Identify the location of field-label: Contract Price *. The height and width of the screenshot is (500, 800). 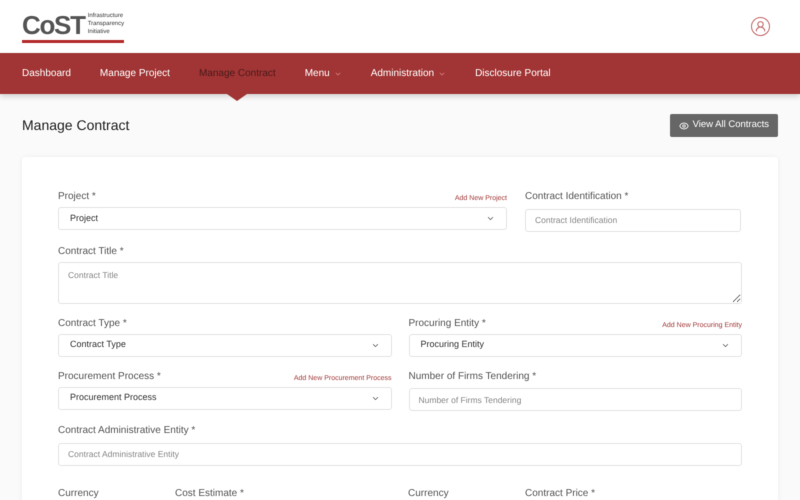
(560, 493).